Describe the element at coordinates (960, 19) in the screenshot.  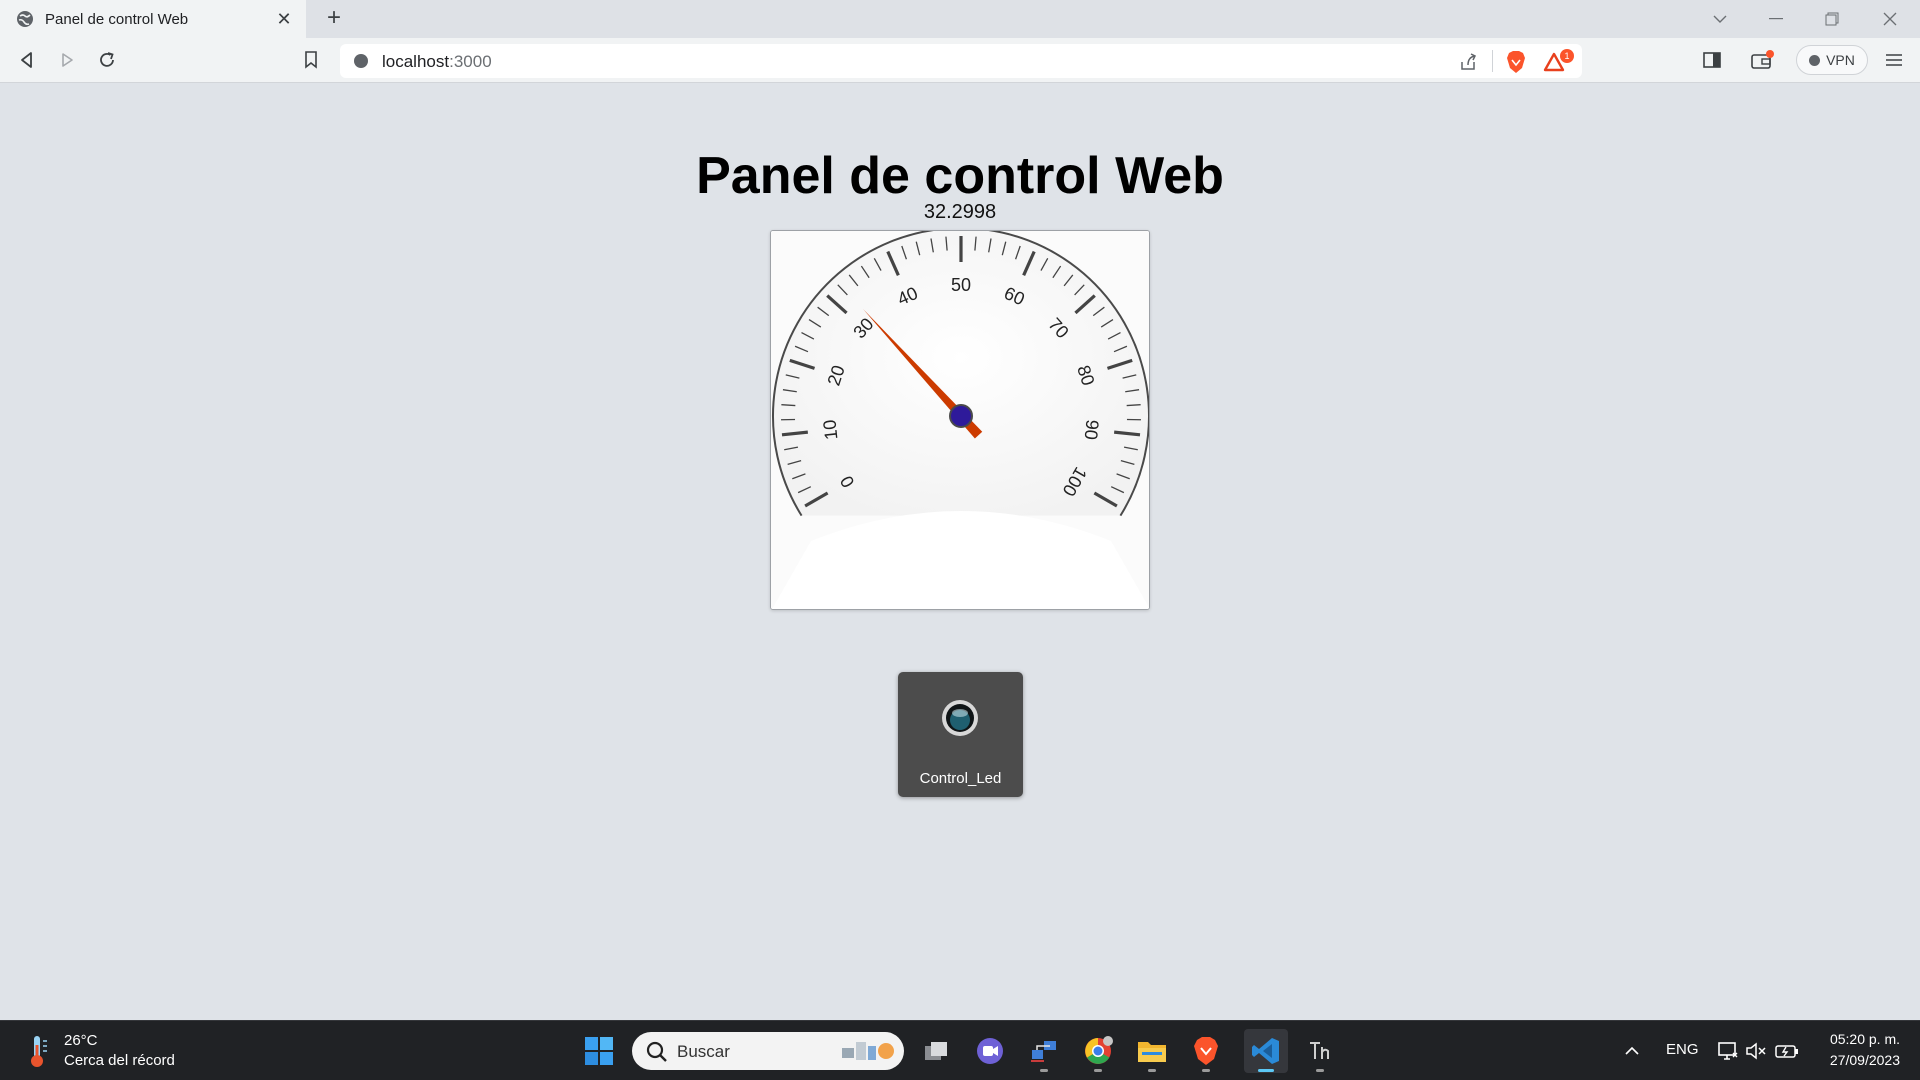
I see `tab-strip: Panel de control Web ✕ +` at that location.